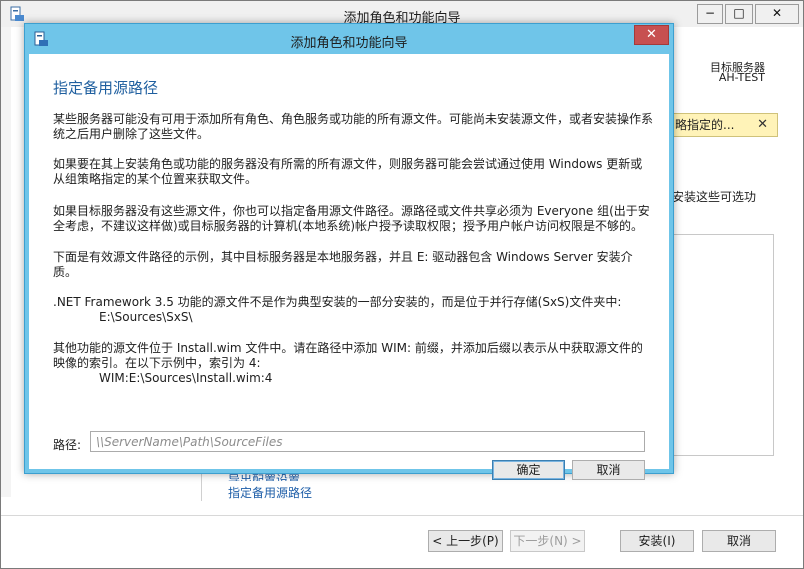  Describe the element at coordinates (146, 317) in the screenshot. I see `example-sxs-path: E:\Sources\SxS\` at that location.